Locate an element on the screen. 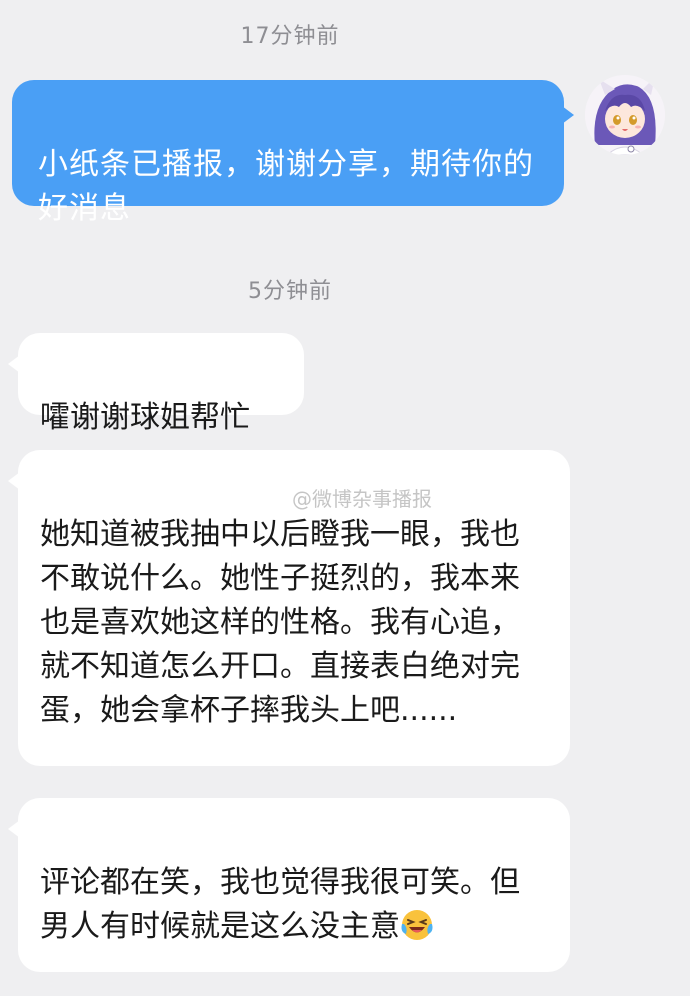 The image size is (690, 996). incoming-message-bubble: 嚯谢谢球姐帮忙 is located at coordinates (156, 384).